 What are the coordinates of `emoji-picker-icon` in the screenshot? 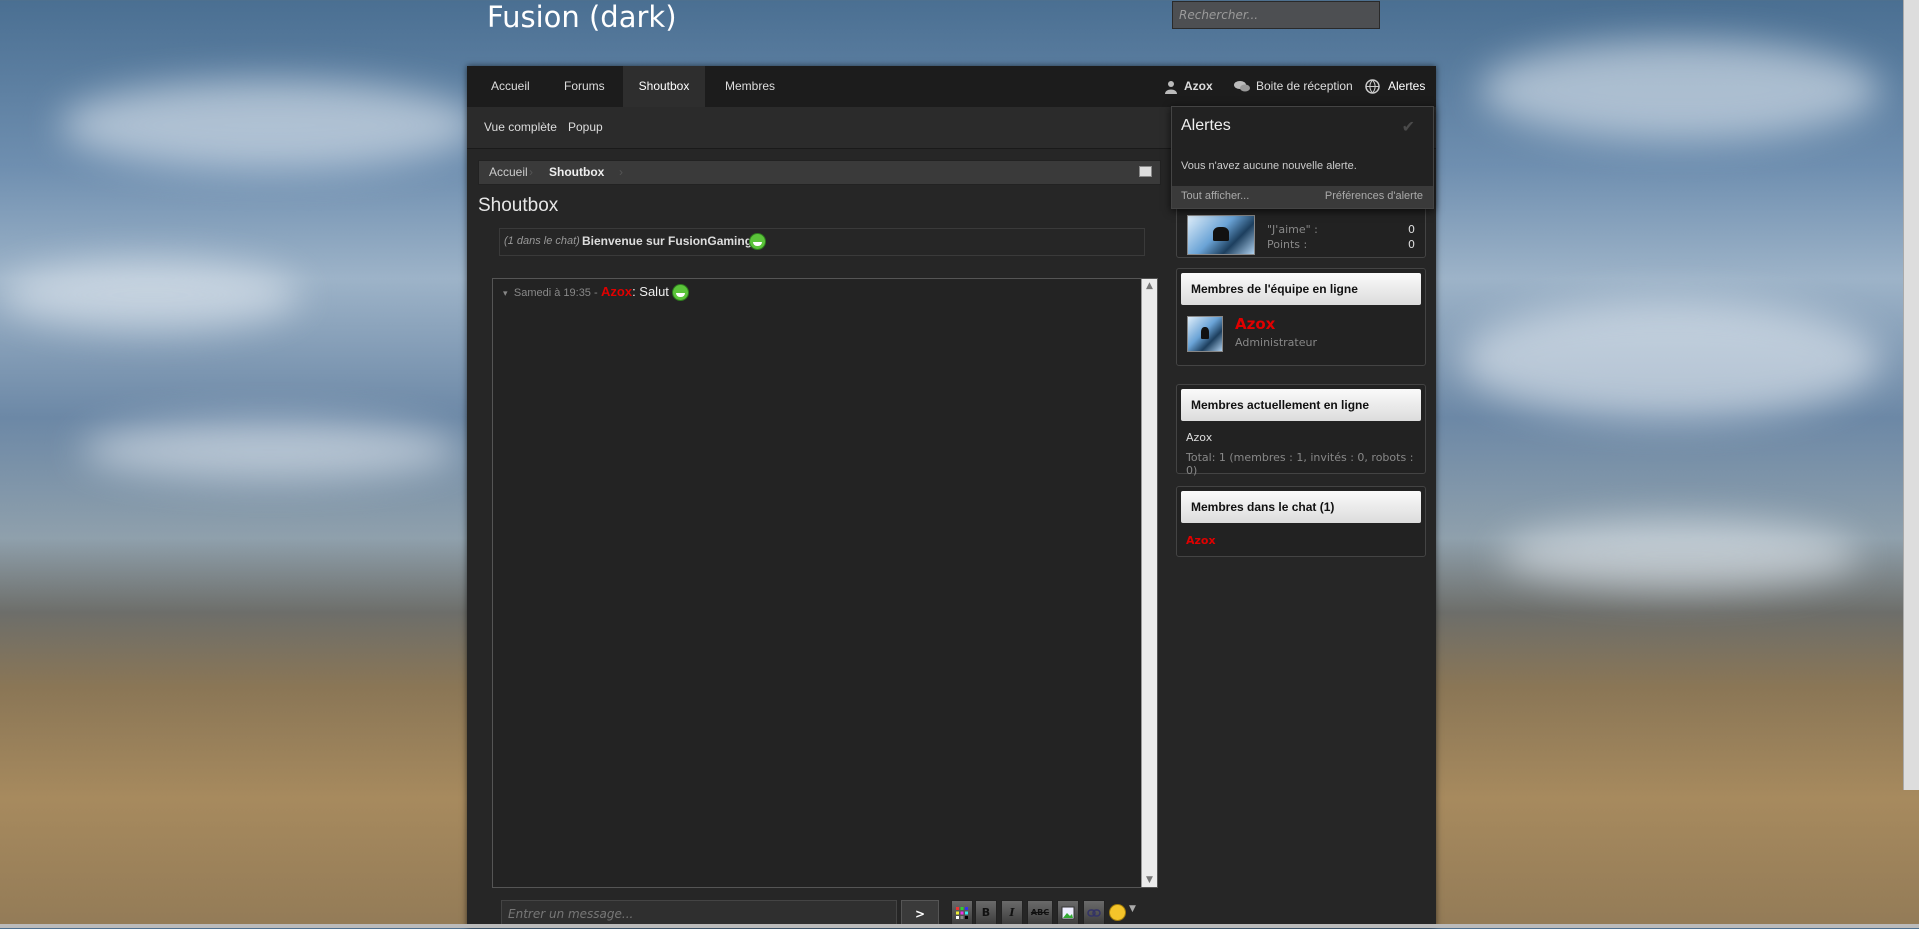 It's located at (1117, 912).